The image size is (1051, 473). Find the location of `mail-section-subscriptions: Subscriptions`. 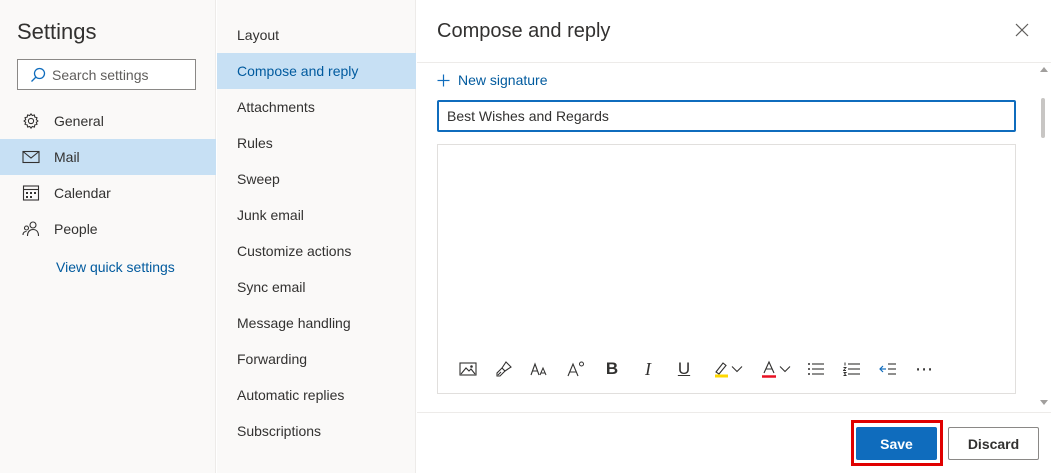

mail-section-subscriptions: Subscriptions is located at coordinates (316, 431).